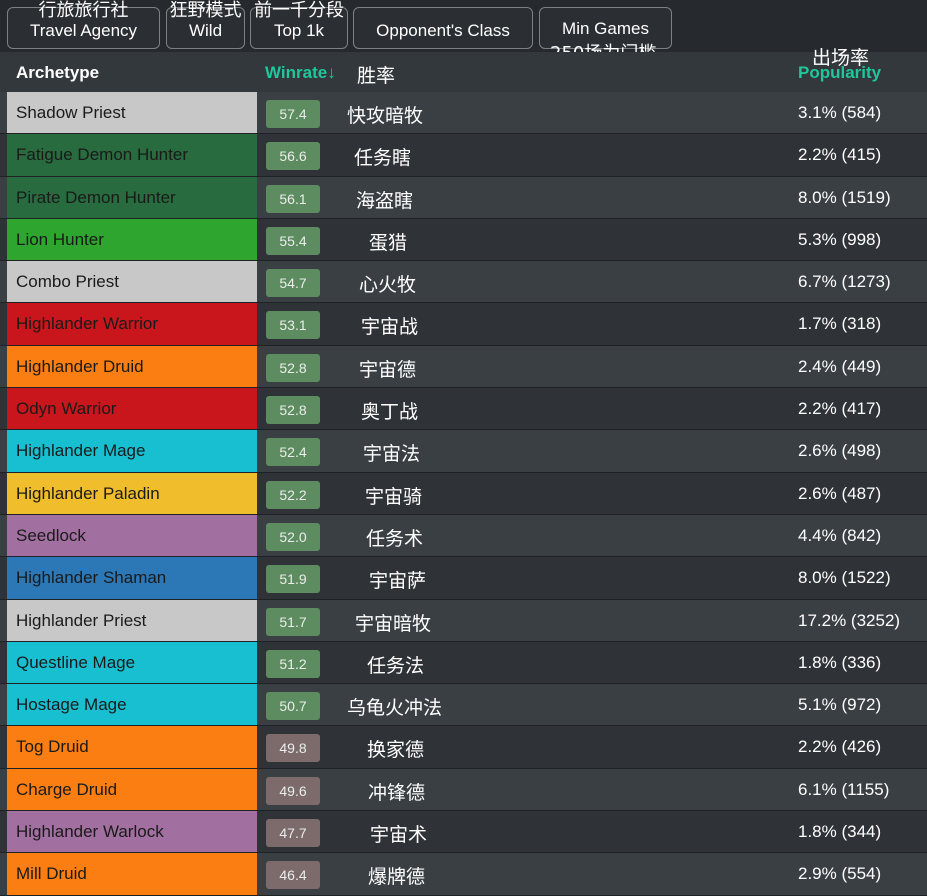 This screenshot has height=896, width=927. What do you see at coordinates (293, 536) in the screenshot?
I see `winrate-badge: 52.0` at bounding box center [293, 536].